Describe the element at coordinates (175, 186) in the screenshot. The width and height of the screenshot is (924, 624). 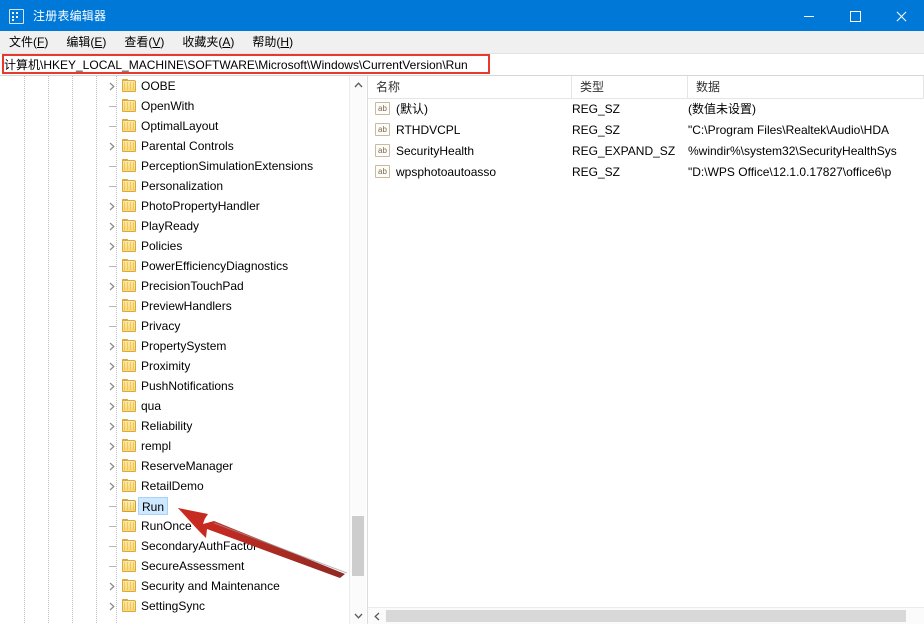
I see `tree-item: Personalization` at that location.